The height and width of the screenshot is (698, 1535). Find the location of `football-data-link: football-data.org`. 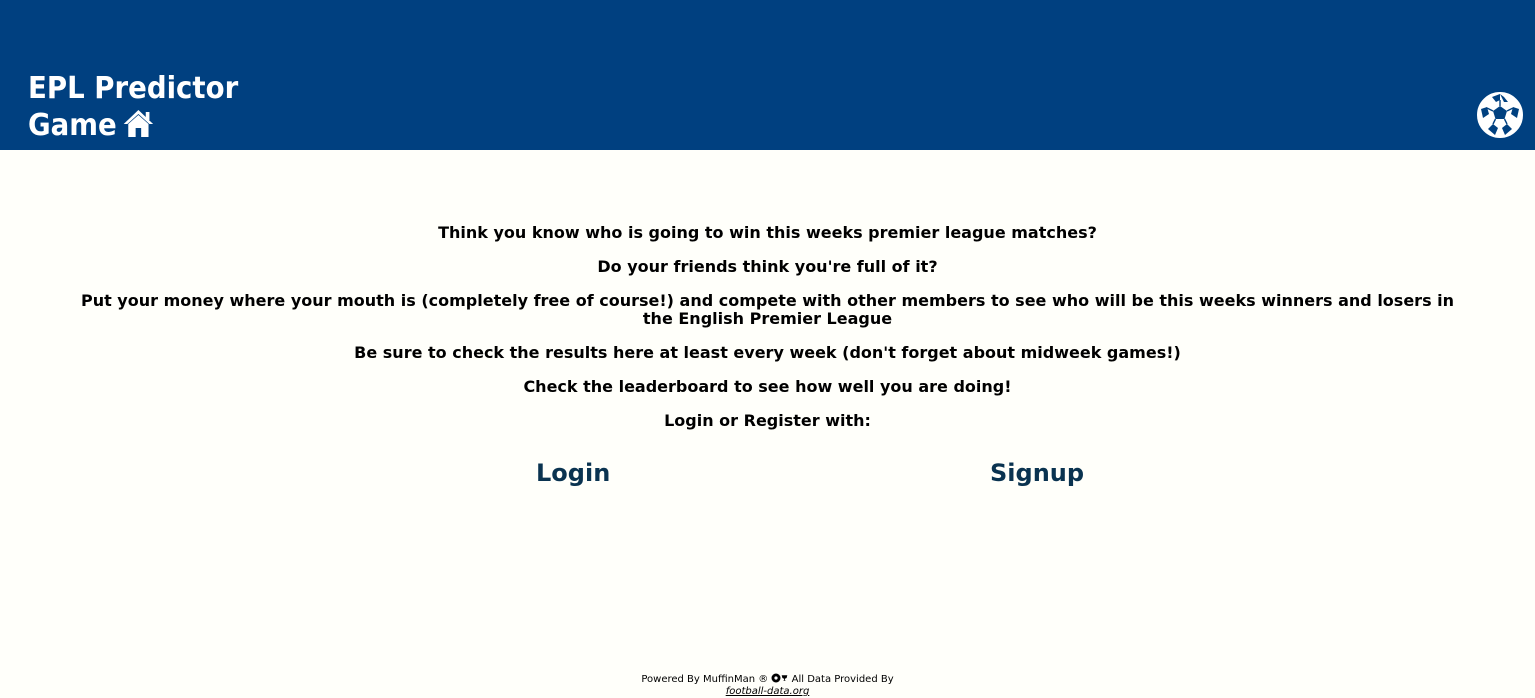

football-data-link: football-data.org is located at coordinates (767, 692).